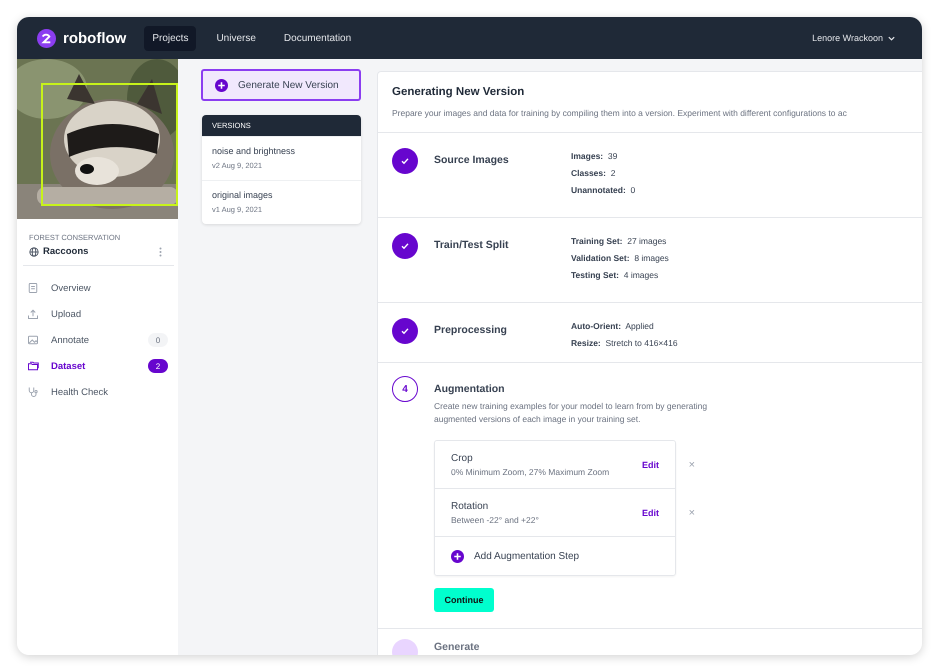 Image resolution: width=940 pixels, height=671 pixels. Describe the element at coordinates (158, 340) in the screenshot. I see `count-badge: 0` at that location.